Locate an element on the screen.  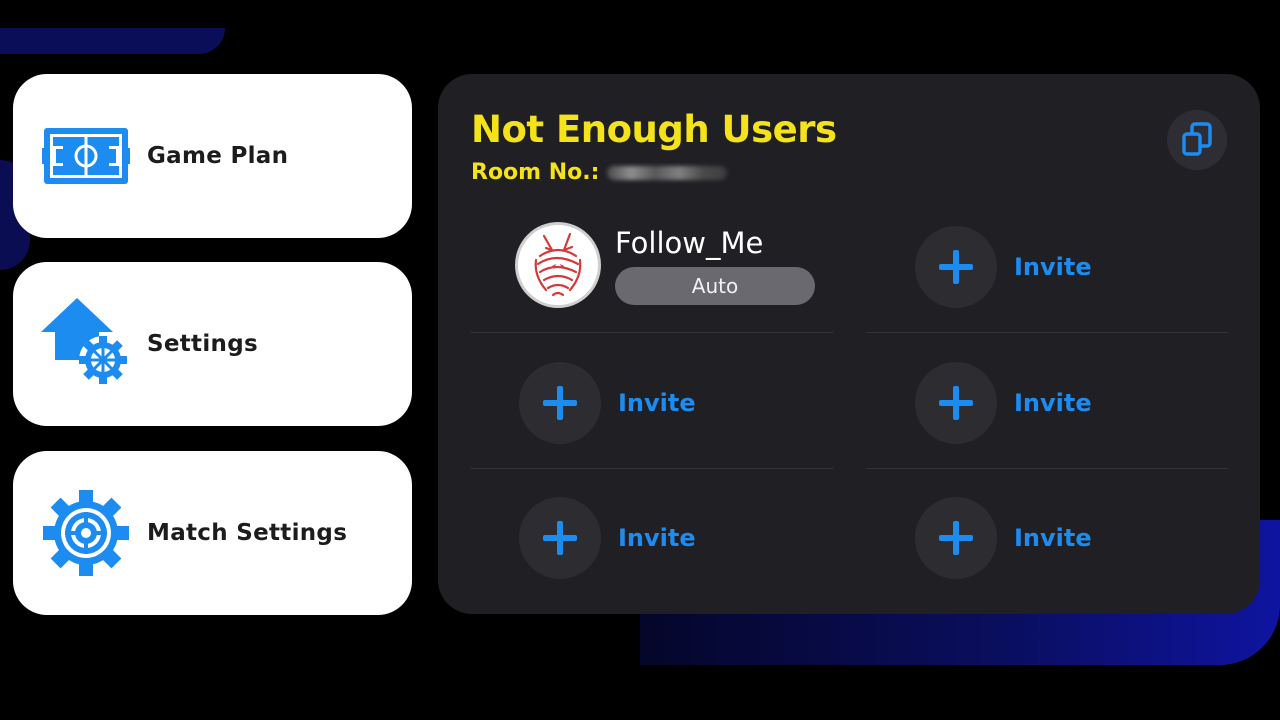
home-gear-icon is located at coordinates (86, 344).